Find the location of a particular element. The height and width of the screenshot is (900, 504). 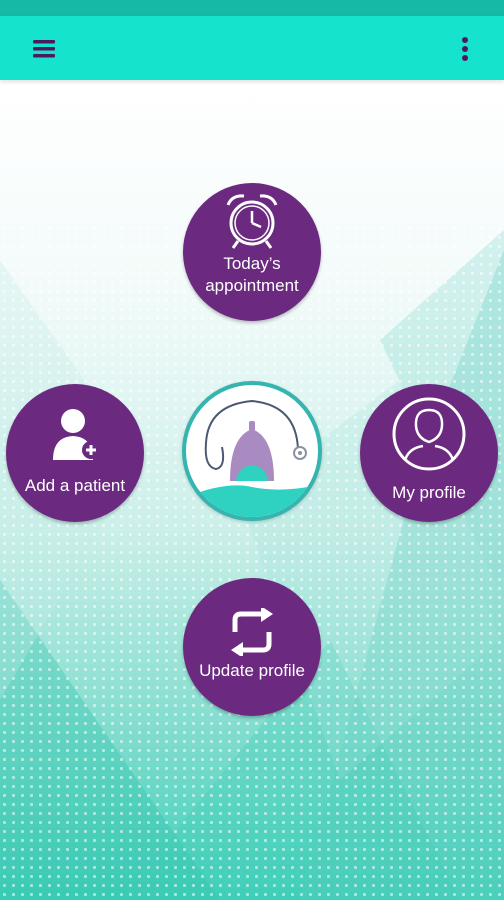

todays-appointment-label-line2: appointment is located at coordinates (252, 285).